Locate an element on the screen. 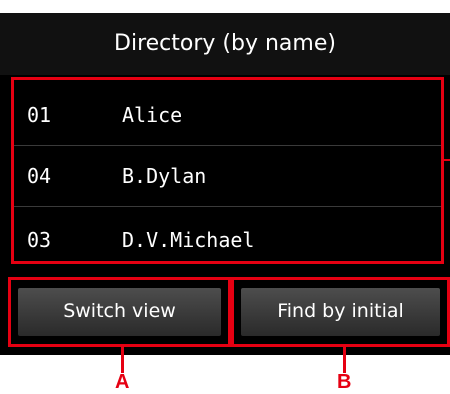 The image size is (450, 394). entry-number: 04 is located at coordinates (39, 176).